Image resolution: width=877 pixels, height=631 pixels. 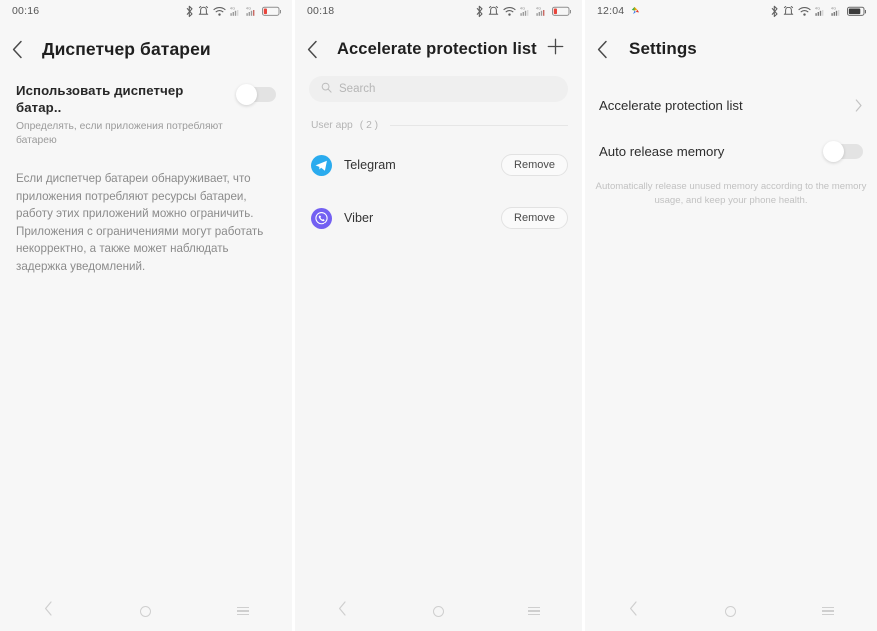 What do you see at coordinates (100, 99) in the screenshot?
I see `setting-title: Использовать диспетчер батар..` at bounding box center [100, 99].